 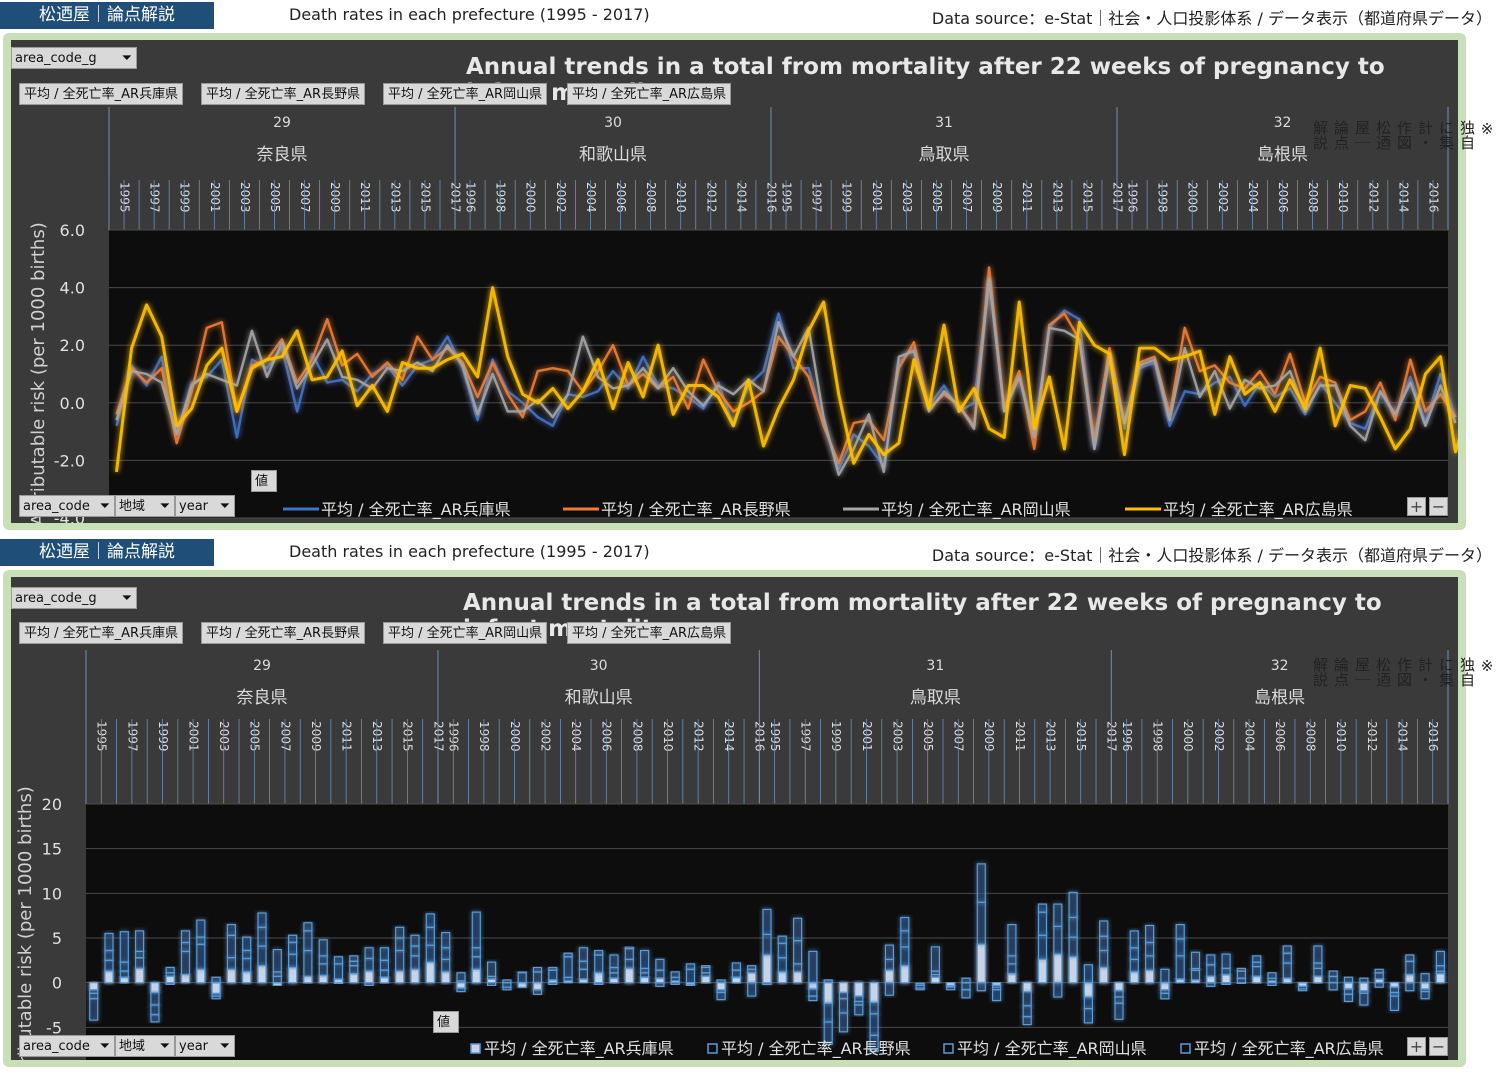 I want to click on year-tick-label: 1999, so click(x=185, y=197).